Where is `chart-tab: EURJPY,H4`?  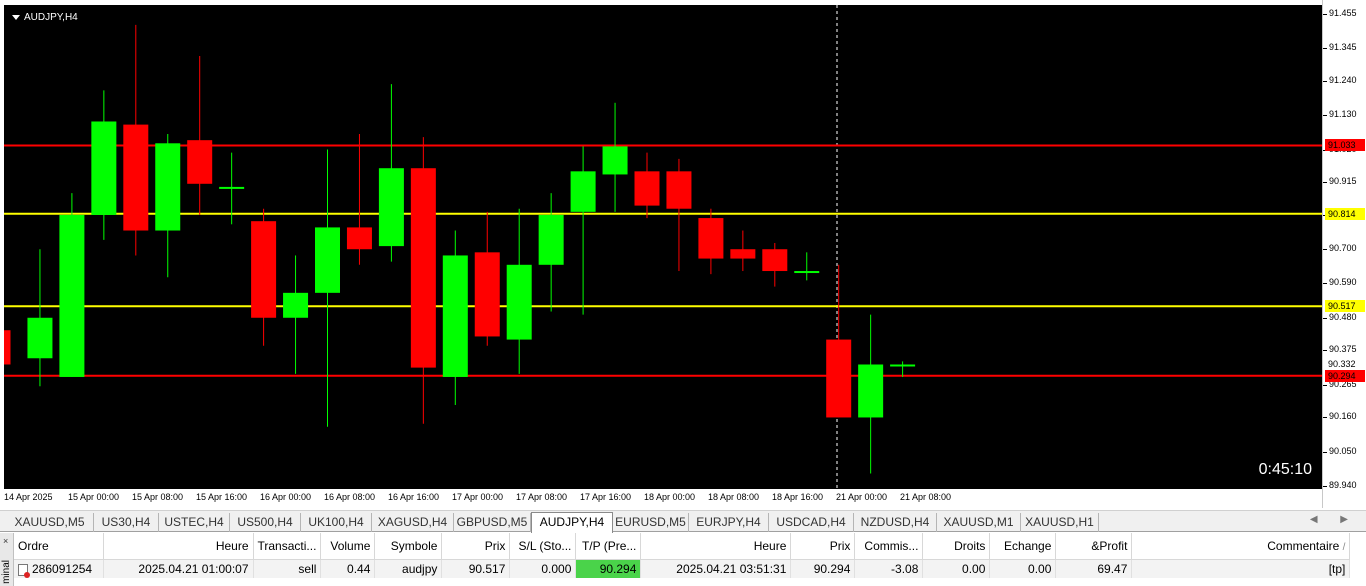 chart-tab: EURJPY,H4 is located at coordinates (729, 522).